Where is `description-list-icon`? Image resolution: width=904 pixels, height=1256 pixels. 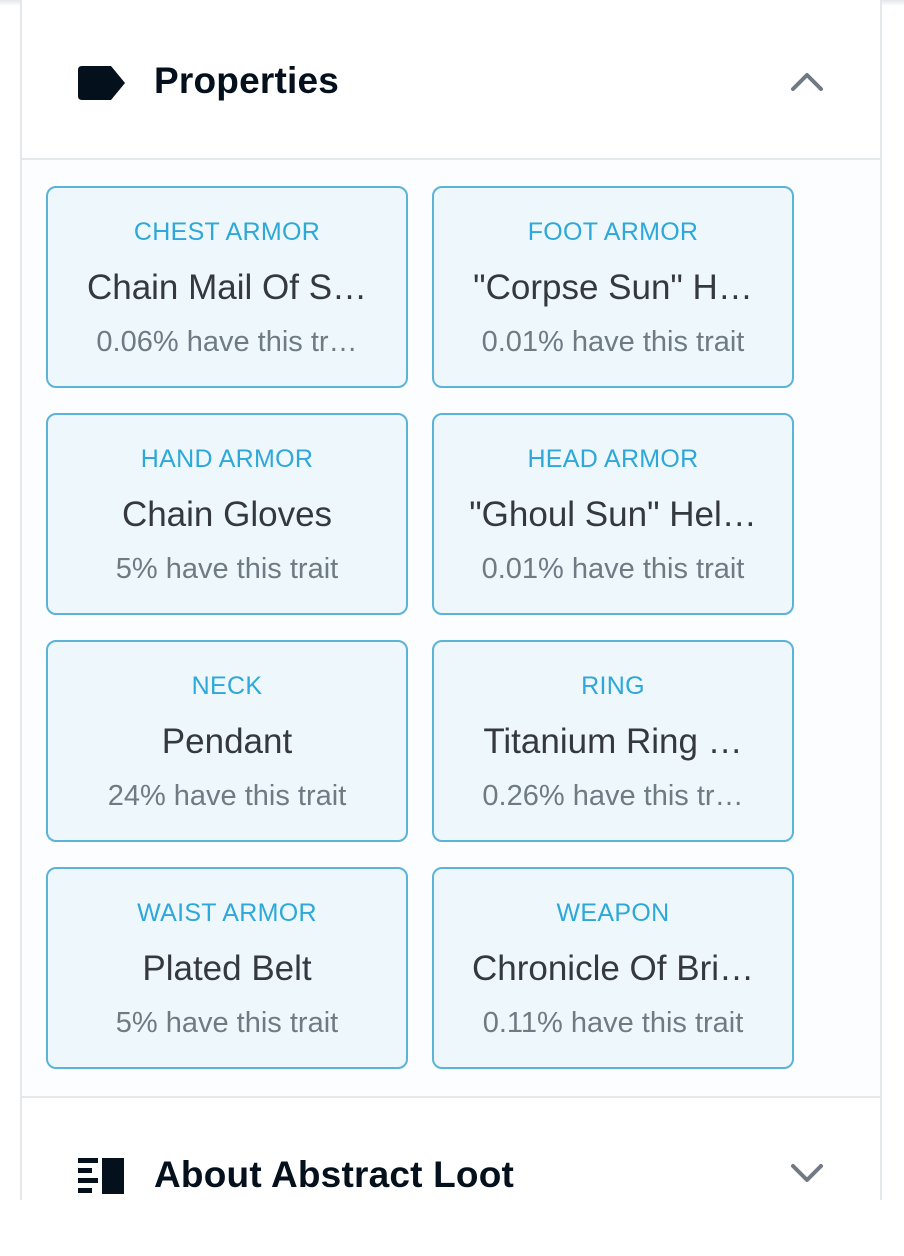
description-list-icon is located at coordinates (101, 1178).